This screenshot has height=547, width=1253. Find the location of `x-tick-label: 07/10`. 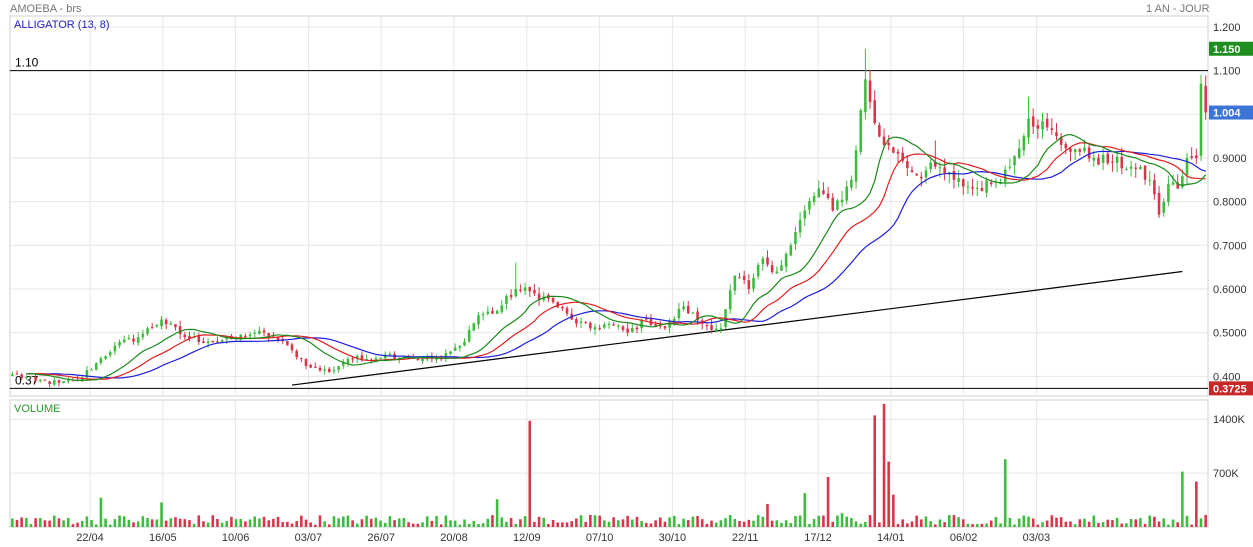

x-tick-label: 07/10 is located at coordinates (600, 538).